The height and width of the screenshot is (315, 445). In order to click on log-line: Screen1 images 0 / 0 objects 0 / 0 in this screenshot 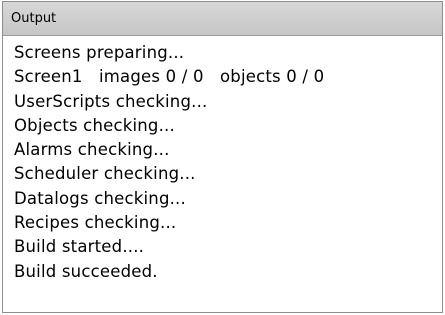, I will do `click(169, 77)`.